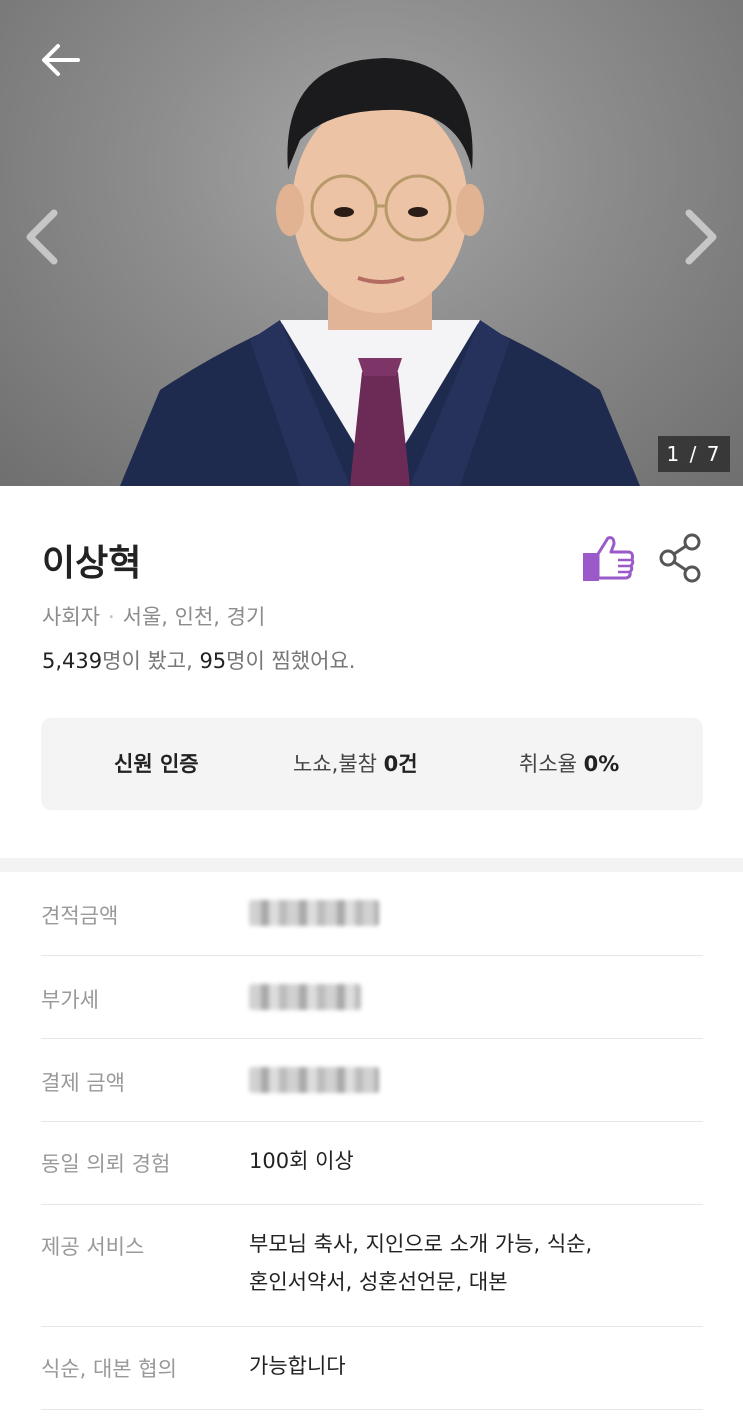  I want to click on detail-row-consult: 식순, 대본 협의 가능합니다, so click(372, 1368).